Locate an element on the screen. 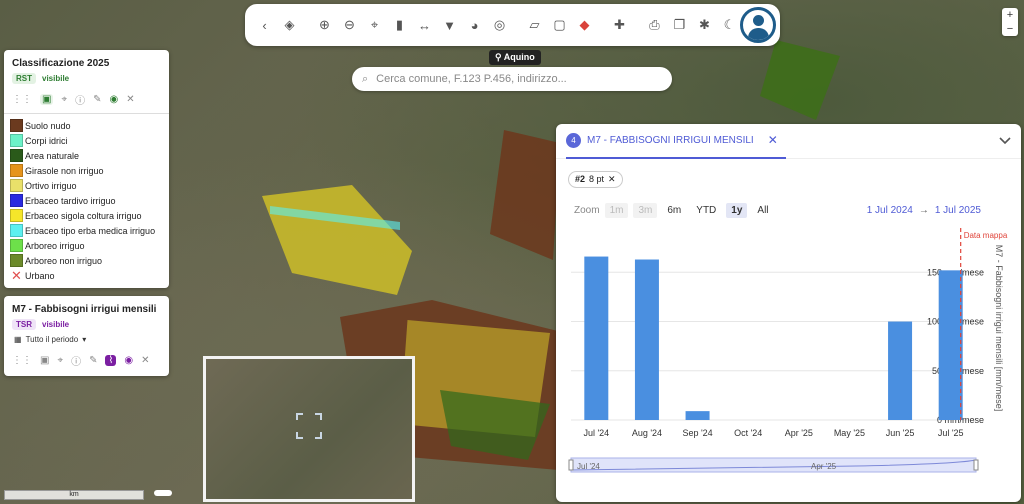  scale-toggle is located at coordinates (163, 493).